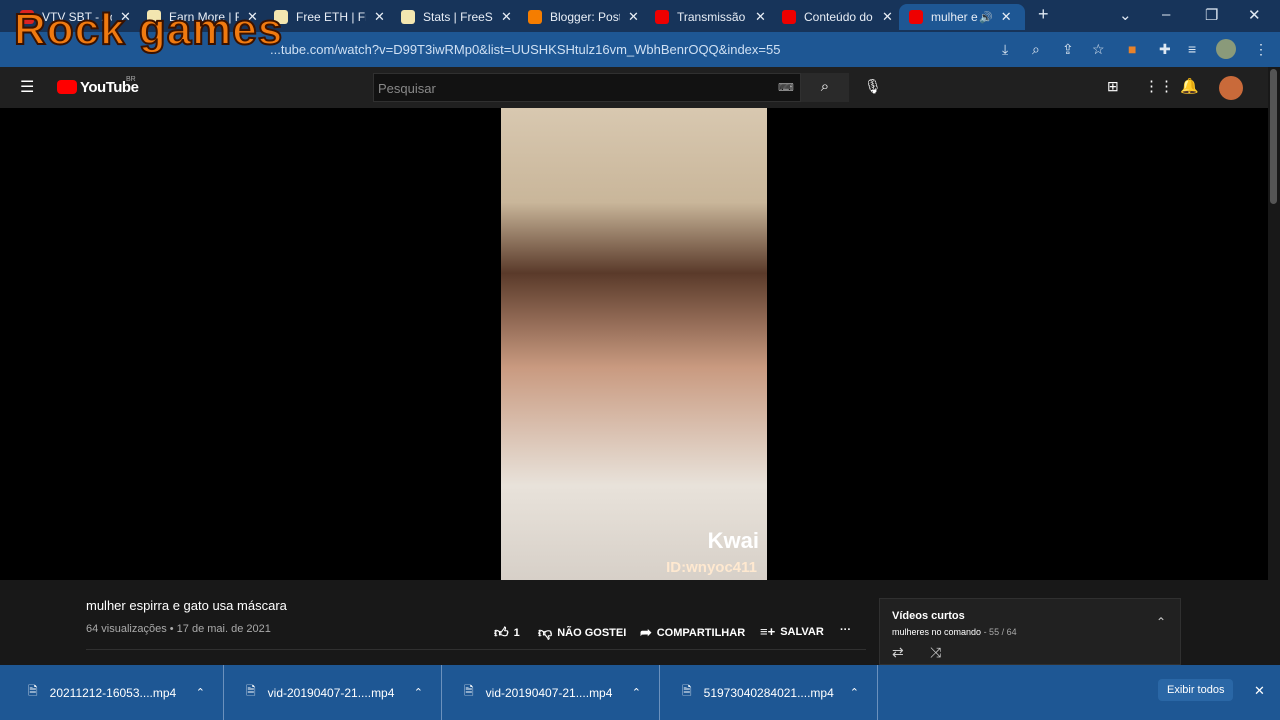 This screenshot has width=1280, height=720. Describe the element at coordinates (1254, 15) in the screenshot. I see `close-window-button: ✕` at that location.